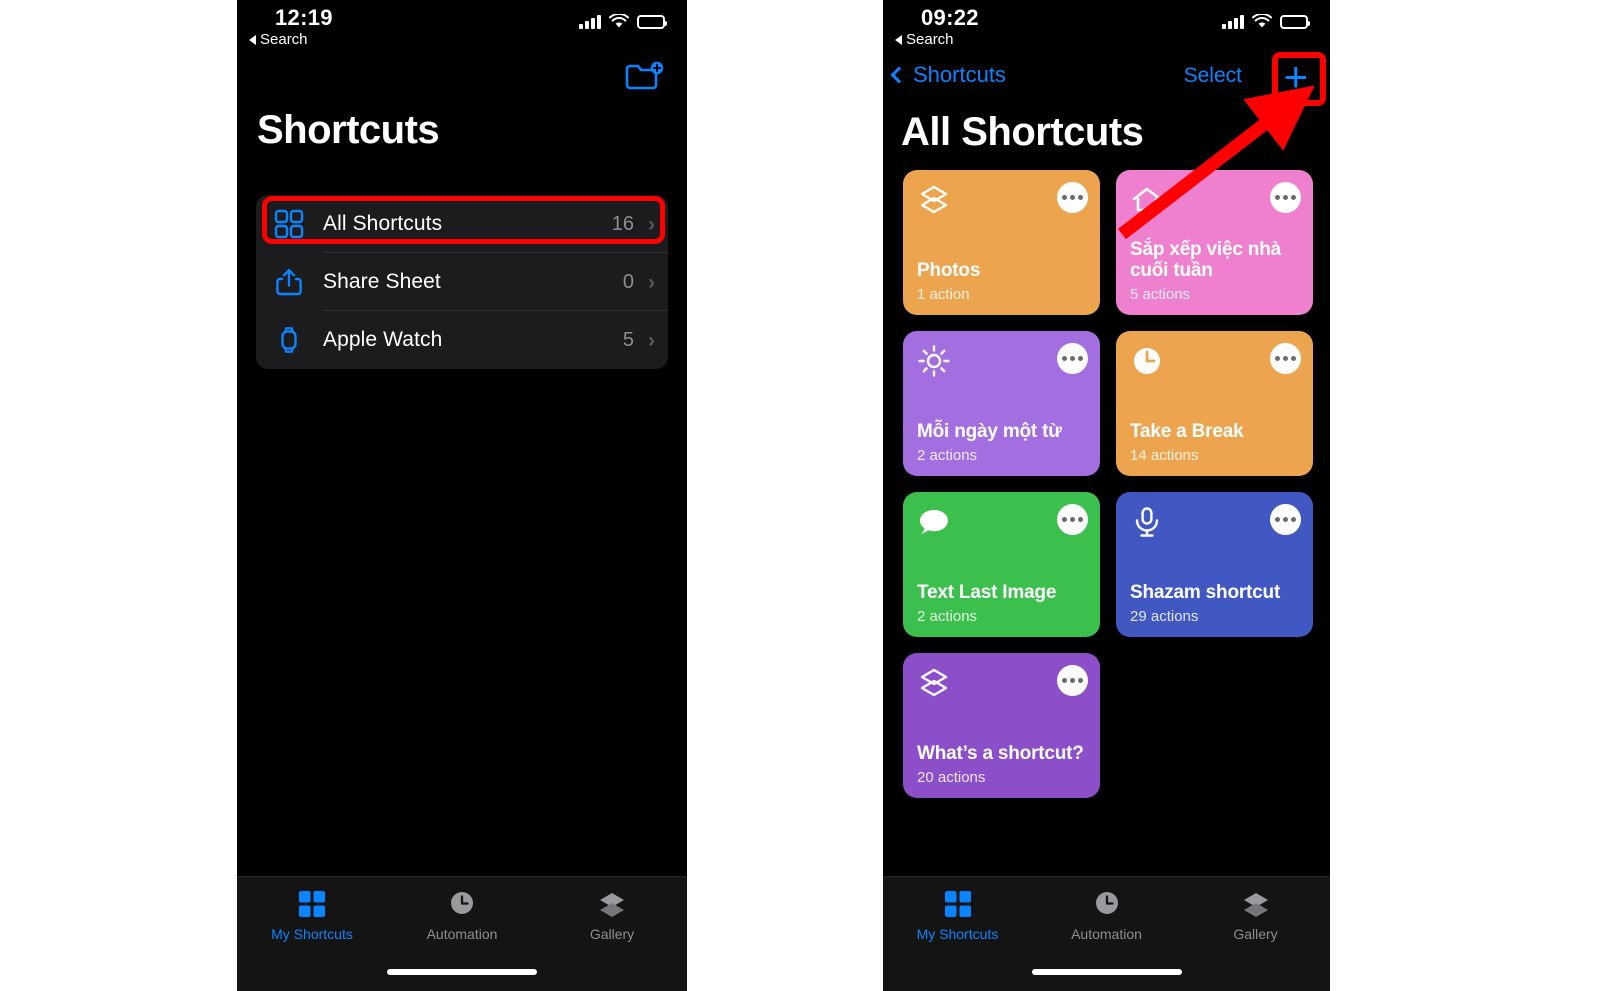  Describe the element at coordinates (949, 271) in the screenshot. I see `shortcut-name: Photos` at that location.